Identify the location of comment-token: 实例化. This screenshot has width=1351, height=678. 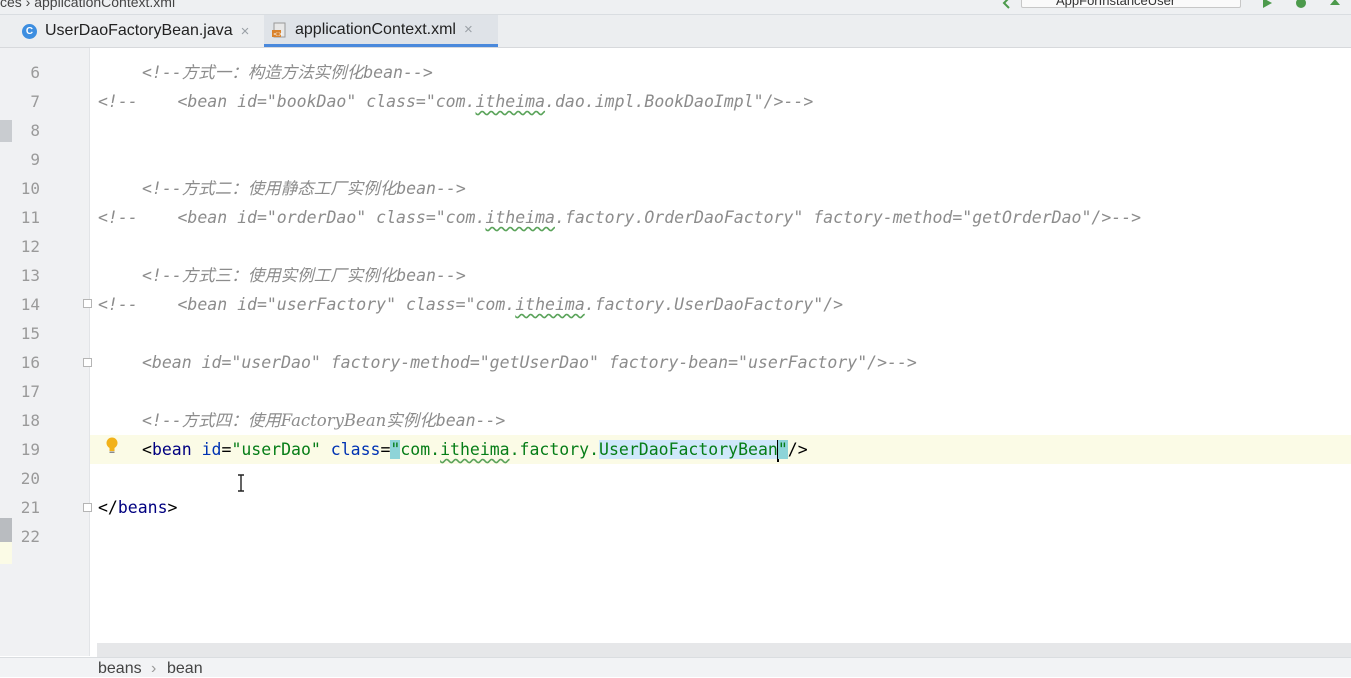
(411, 420).